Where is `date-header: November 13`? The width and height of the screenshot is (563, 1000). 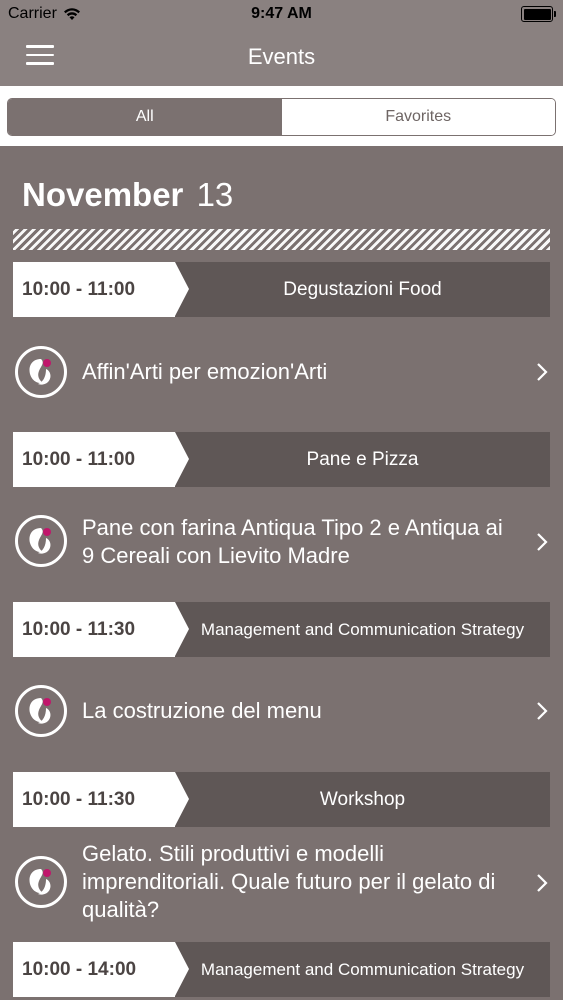 date-header: November 13 is located at coordinates (127, 195).